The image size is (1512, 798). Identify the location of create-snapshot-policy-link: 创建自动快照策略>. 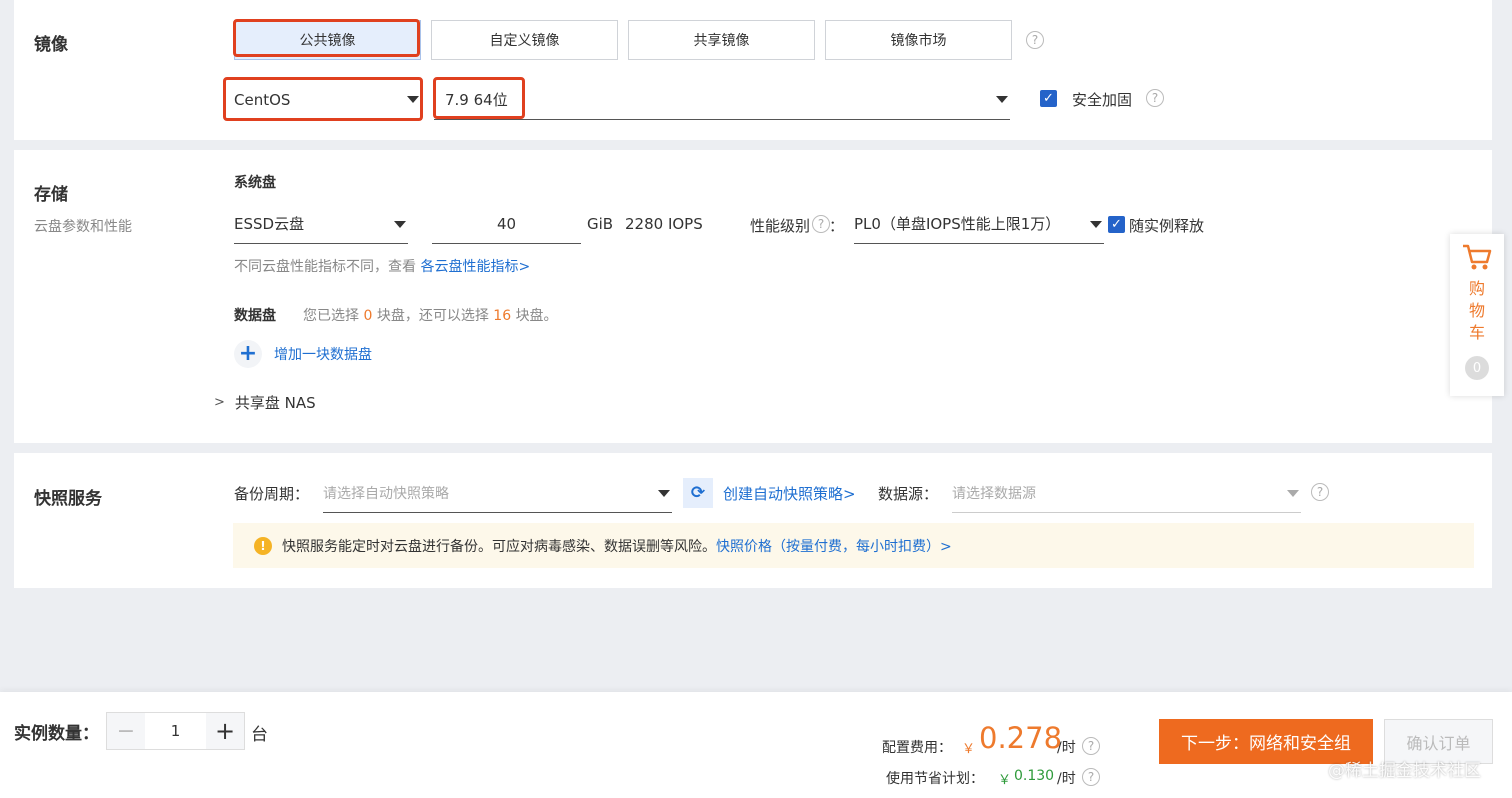
(789, 493).